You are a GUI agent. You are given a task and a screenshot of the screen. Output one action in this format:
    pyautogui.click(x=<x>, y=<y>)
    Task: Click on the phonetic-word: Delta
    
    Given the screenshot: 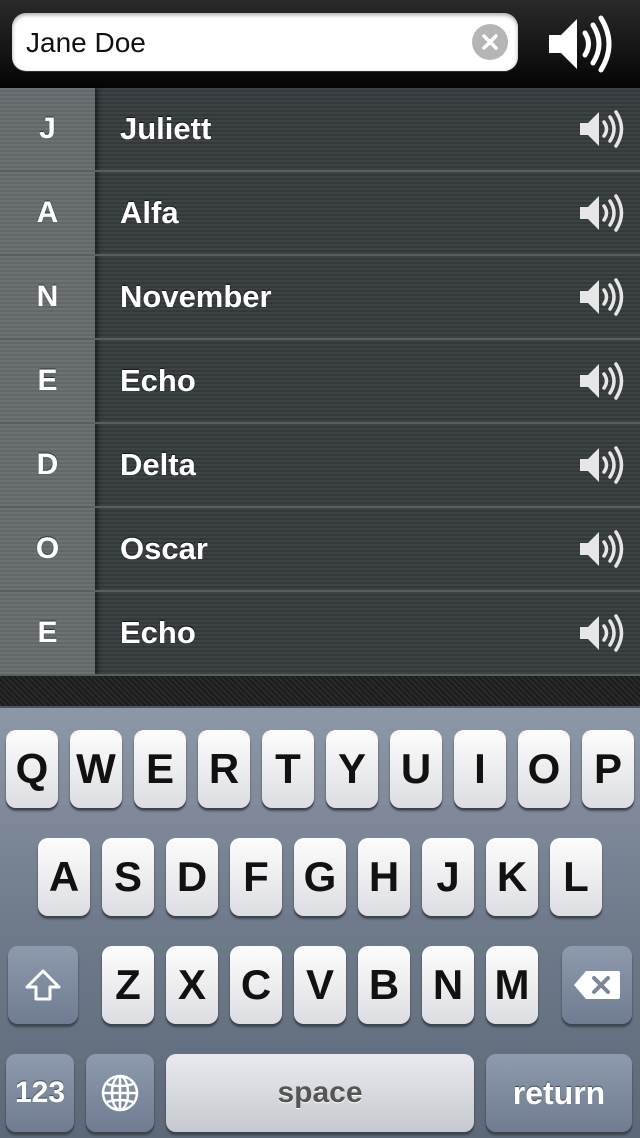 What is the action you would take?
    pyautogui.click(x=158, y=464)
    